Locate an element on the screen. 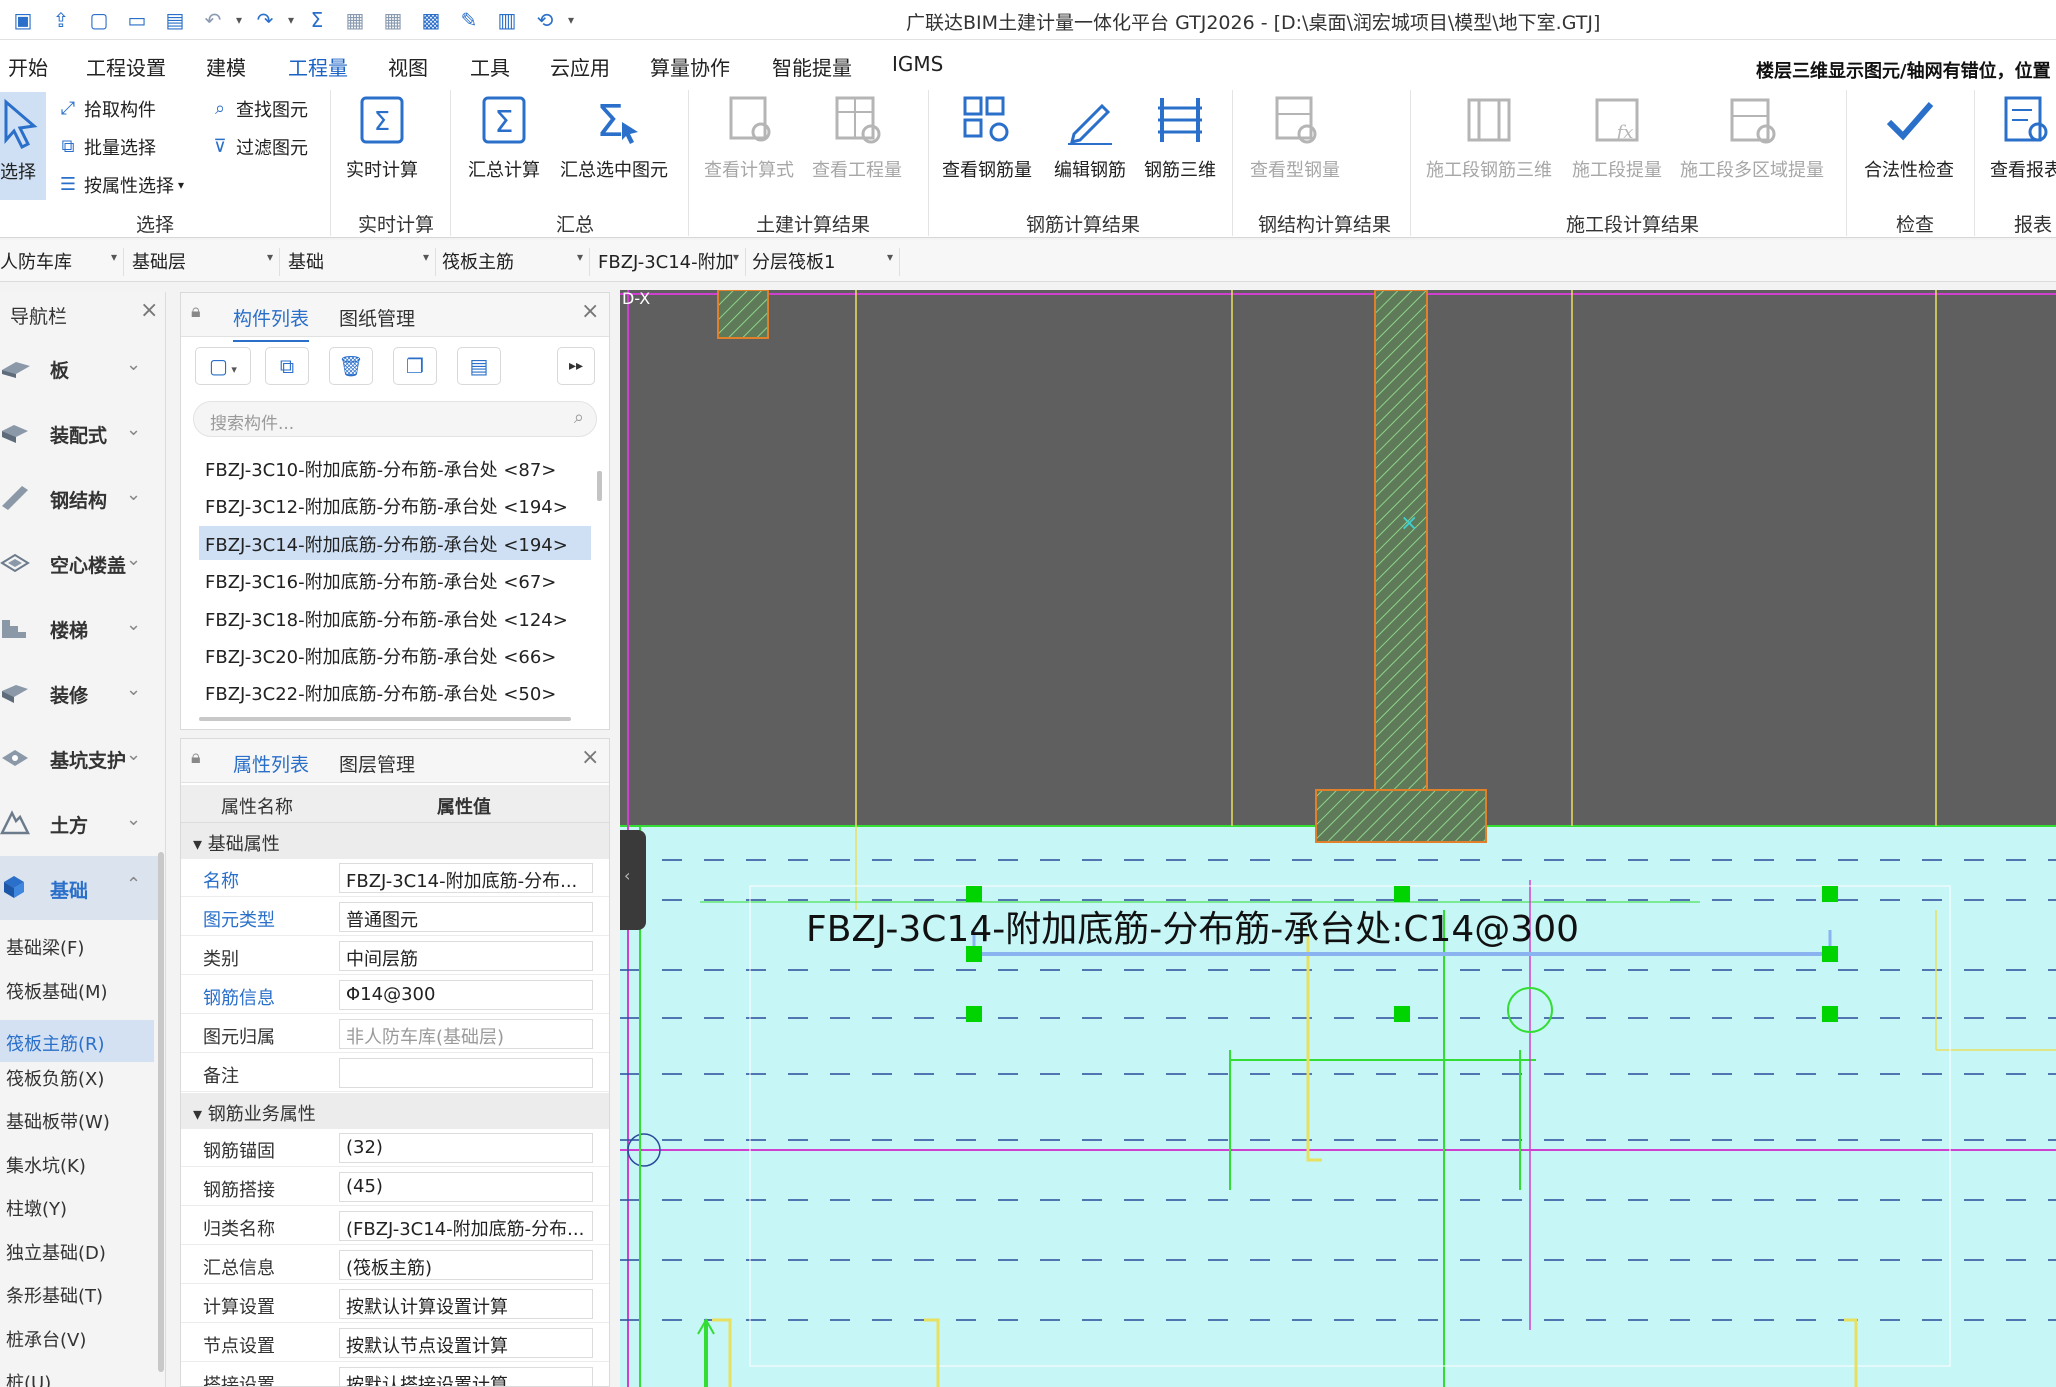 This screenshot has width=2056, height=1387. realtime-calc-button: Σ 实时计算 is located at coordinates (382, 137).